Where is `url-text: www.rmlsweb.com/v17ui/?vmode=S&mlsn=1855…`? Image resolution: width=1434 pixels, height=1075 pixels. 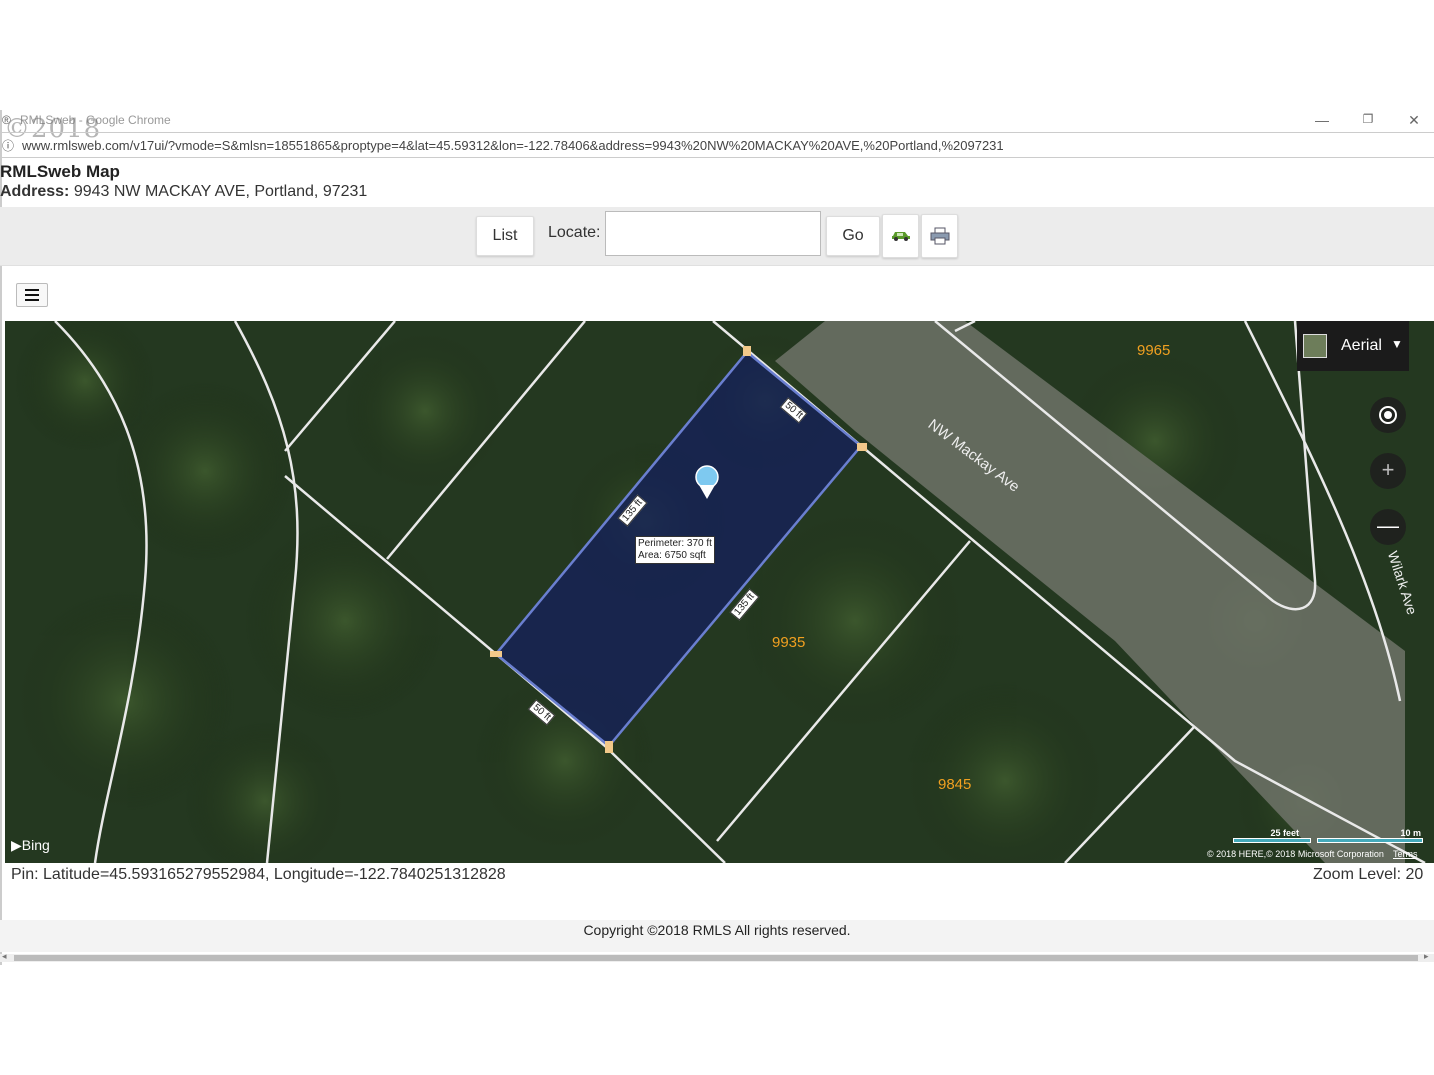 url-text: www.rmlsweb.com/v17ui/?vmode=S&mlsn=1855… is located at coordinates (513, 145).